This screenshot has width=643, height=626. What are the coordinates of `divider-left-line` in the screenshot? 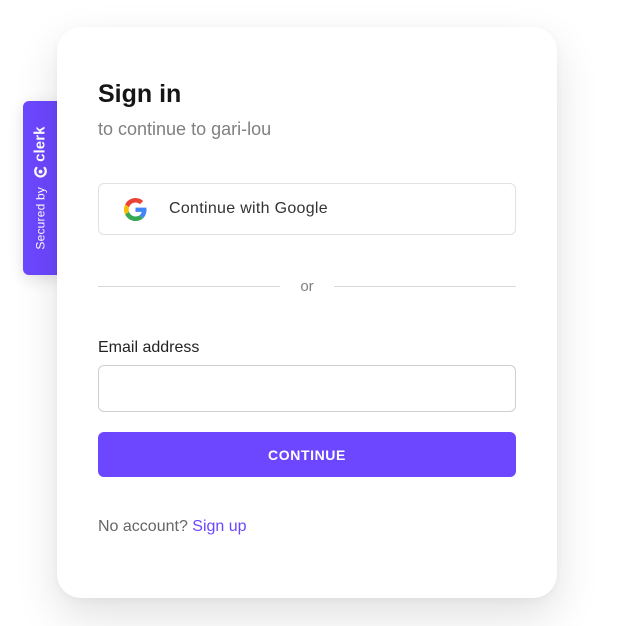 It's located at (189, 286).